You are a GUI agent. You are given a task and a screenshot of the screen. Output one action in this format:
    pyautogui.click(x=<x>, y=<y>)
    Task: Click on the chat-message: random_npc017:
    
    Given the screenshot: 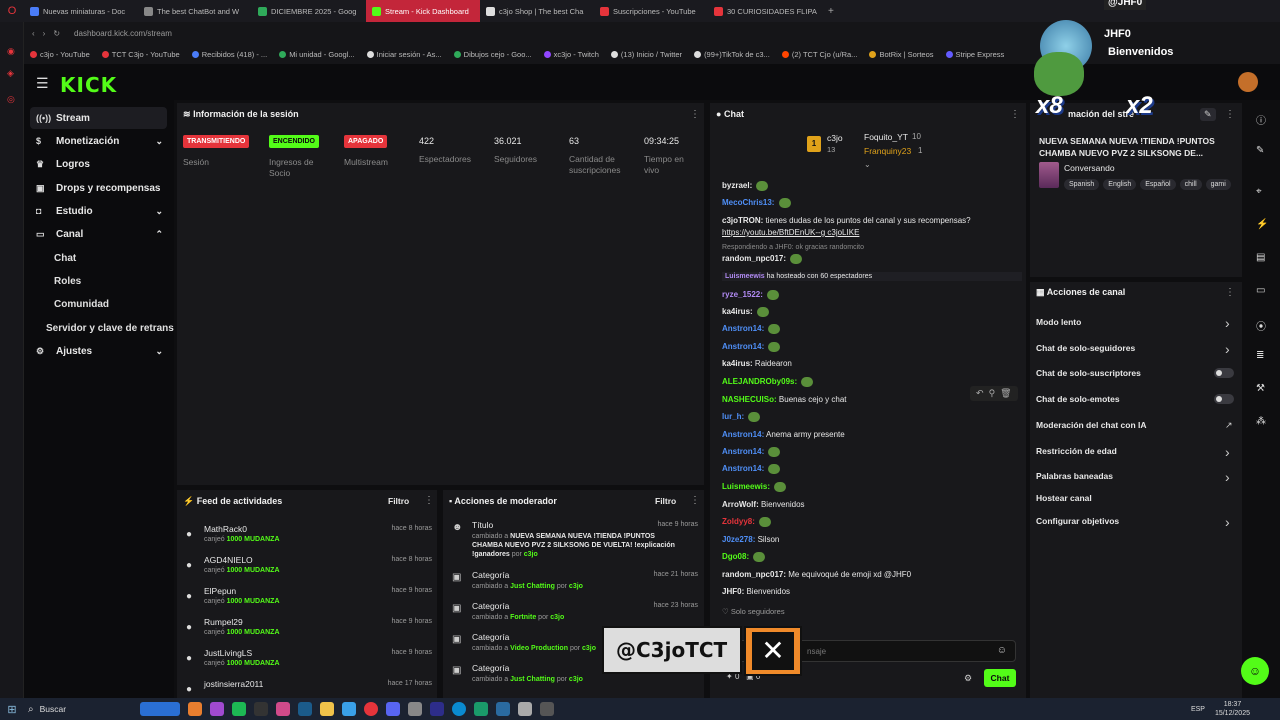 What is the action you would take?
    pyautogui.click(x=762, y=259)
    